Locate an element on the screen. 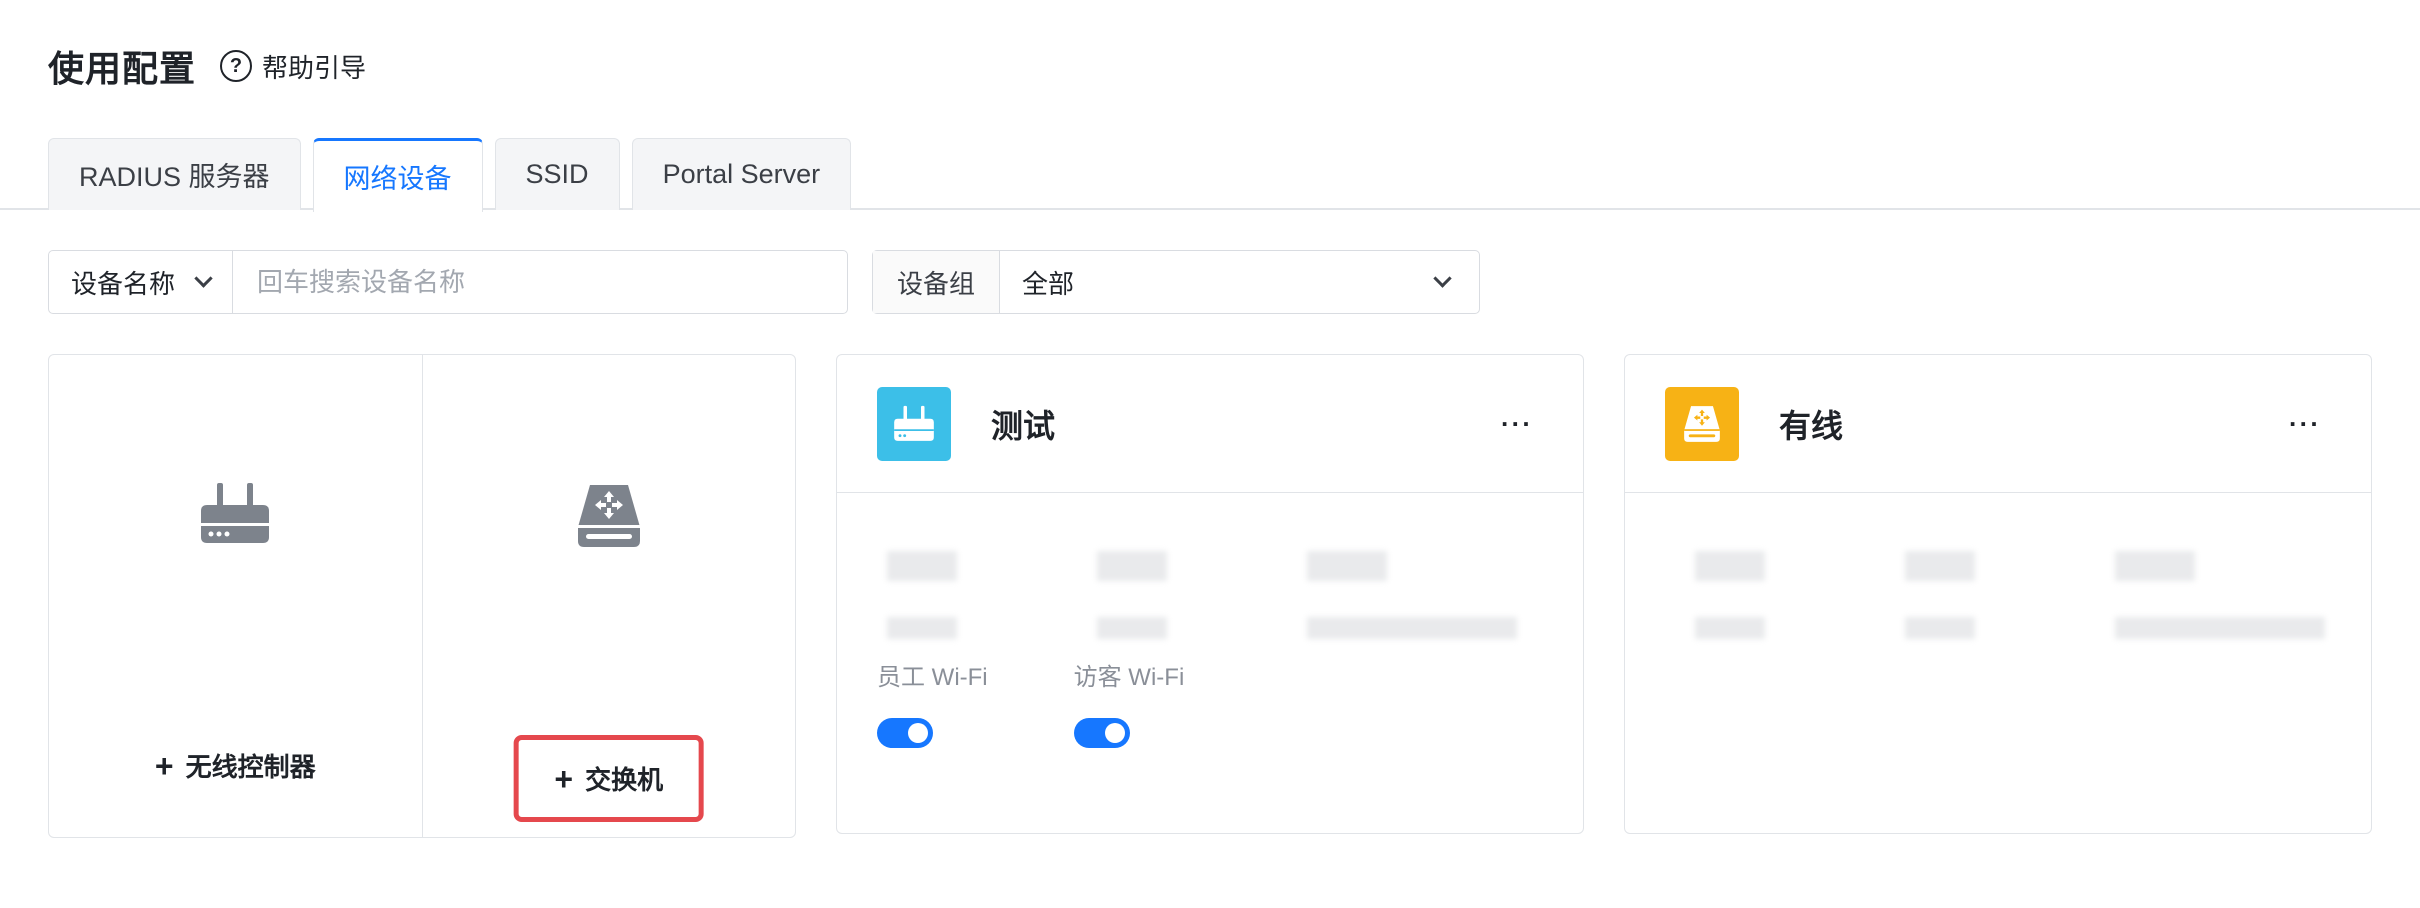 The height and width of the screenshot is (908, 2420). device-card-header: 测试 ··· is located at coordinates (1210, 424).